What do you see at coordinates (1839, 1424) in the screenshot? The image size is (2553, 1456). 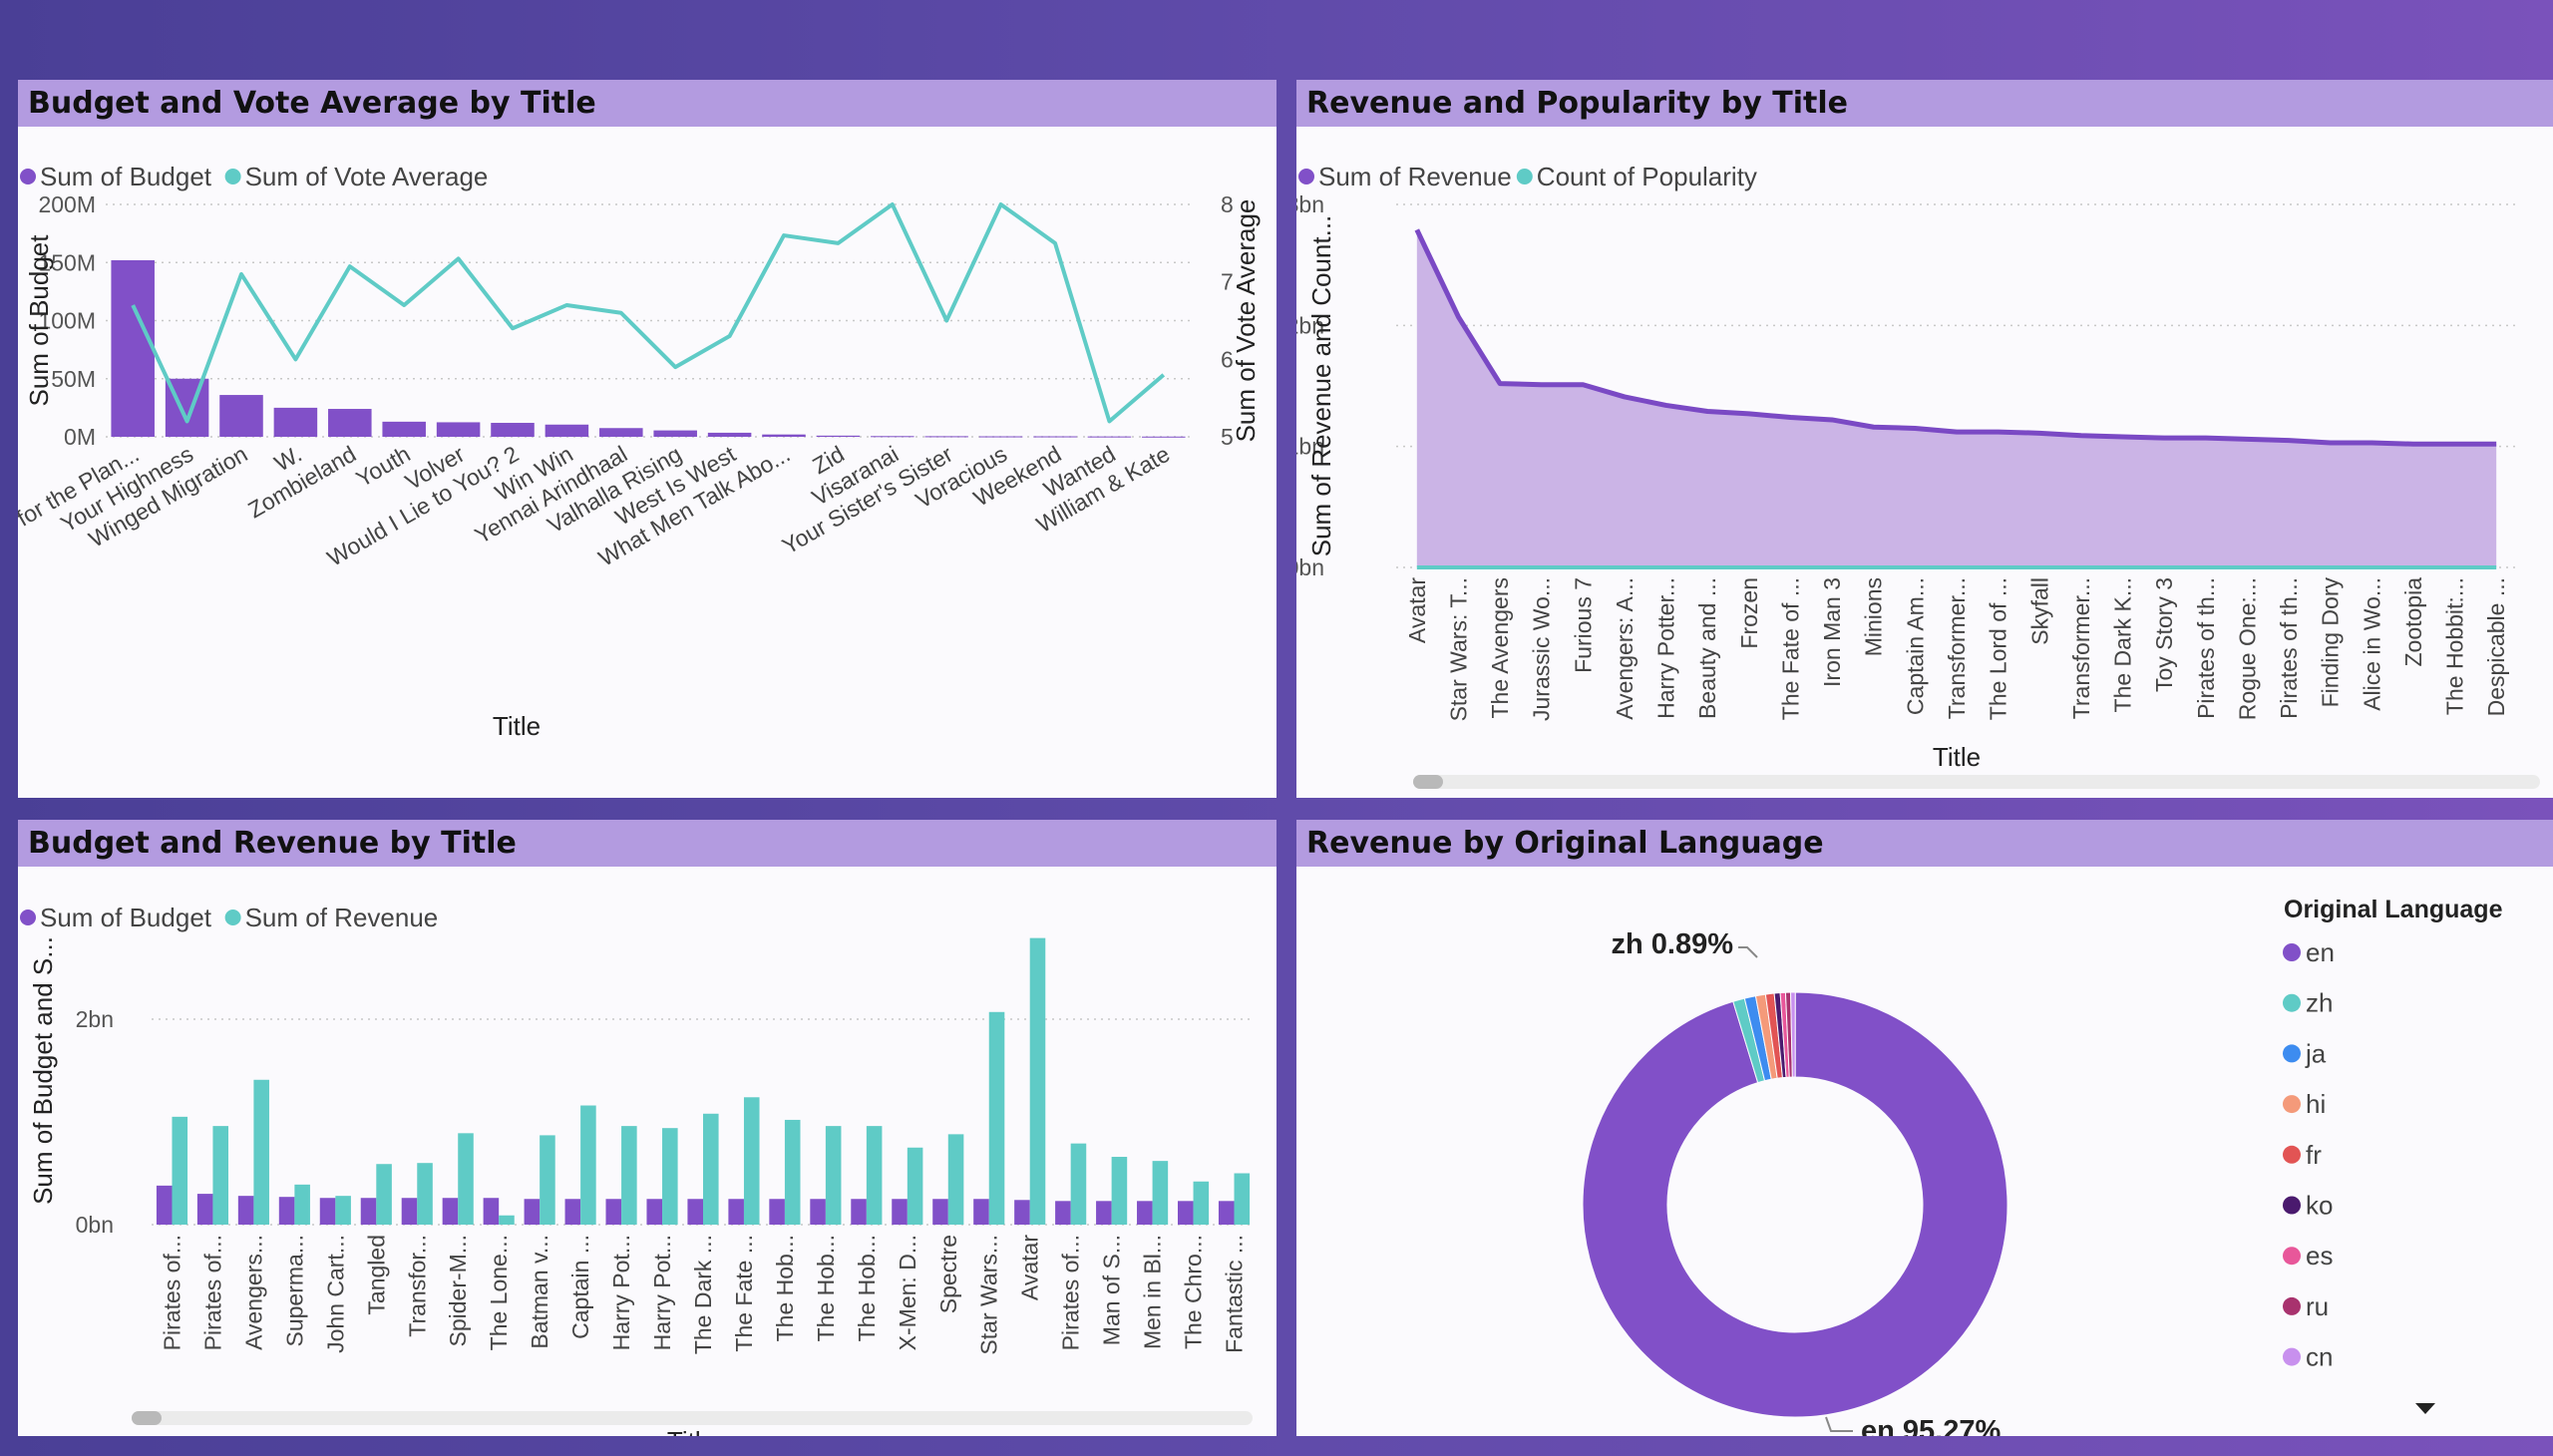 I see `en-leader-line` at bounding box center [1839, 1424].